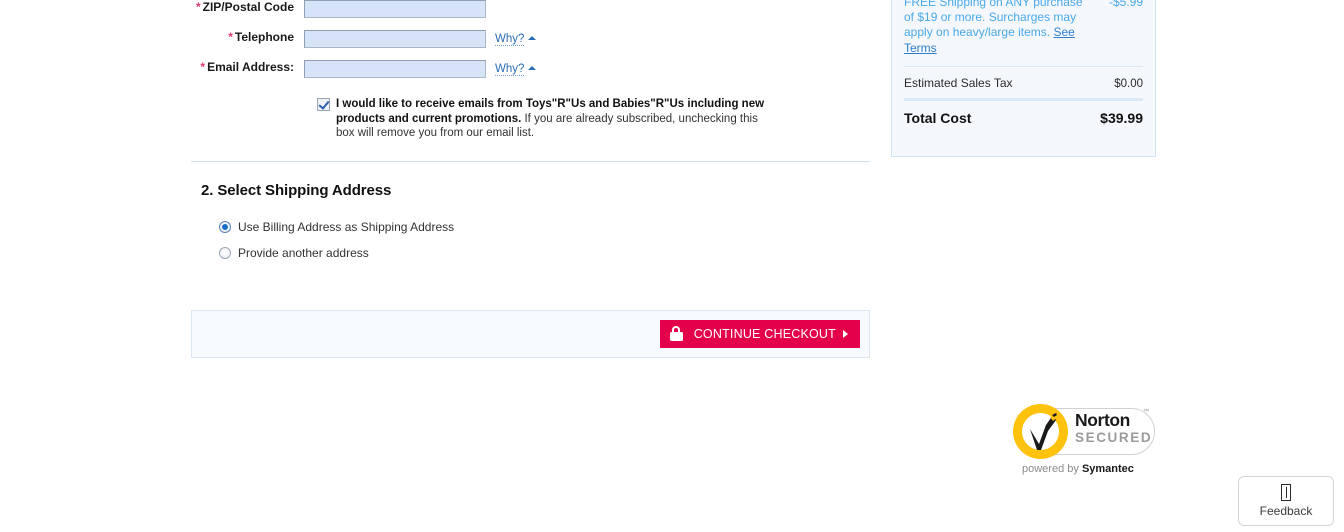 The width and height of the screenshot is (1344, 532). Describe the element at coordinates (1023, 113) in the screenshot. I see `summary-total-row: Total Cost $39.99` at that location.